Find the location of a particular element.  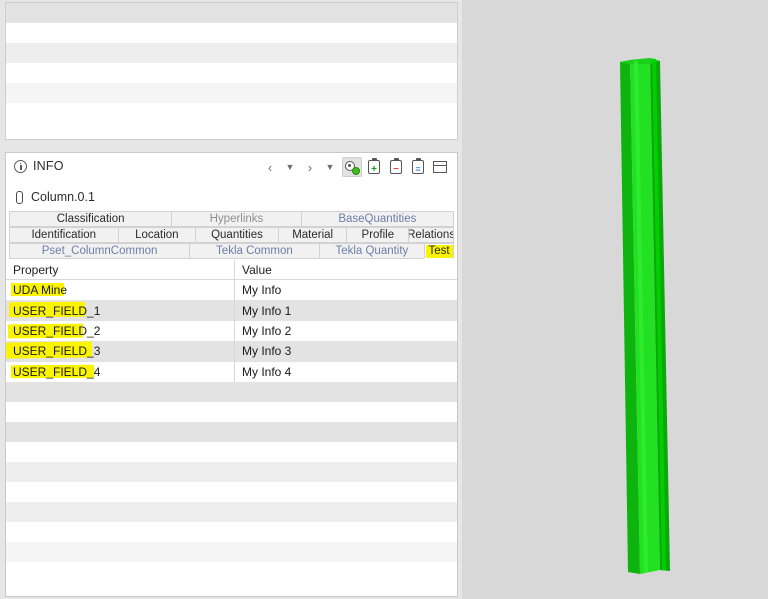

selected-object-name: Column.0.1 is located at coordinates (63, 197).